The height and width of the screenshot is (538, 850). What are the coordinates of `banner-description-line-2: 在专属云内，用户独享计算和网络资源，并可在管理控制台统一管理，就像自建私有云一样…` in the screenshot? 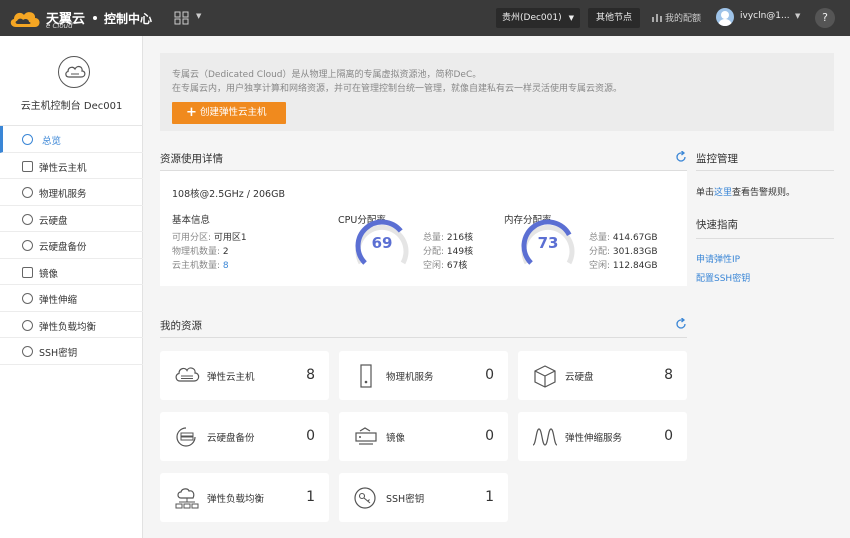 It's located at (397, 89).